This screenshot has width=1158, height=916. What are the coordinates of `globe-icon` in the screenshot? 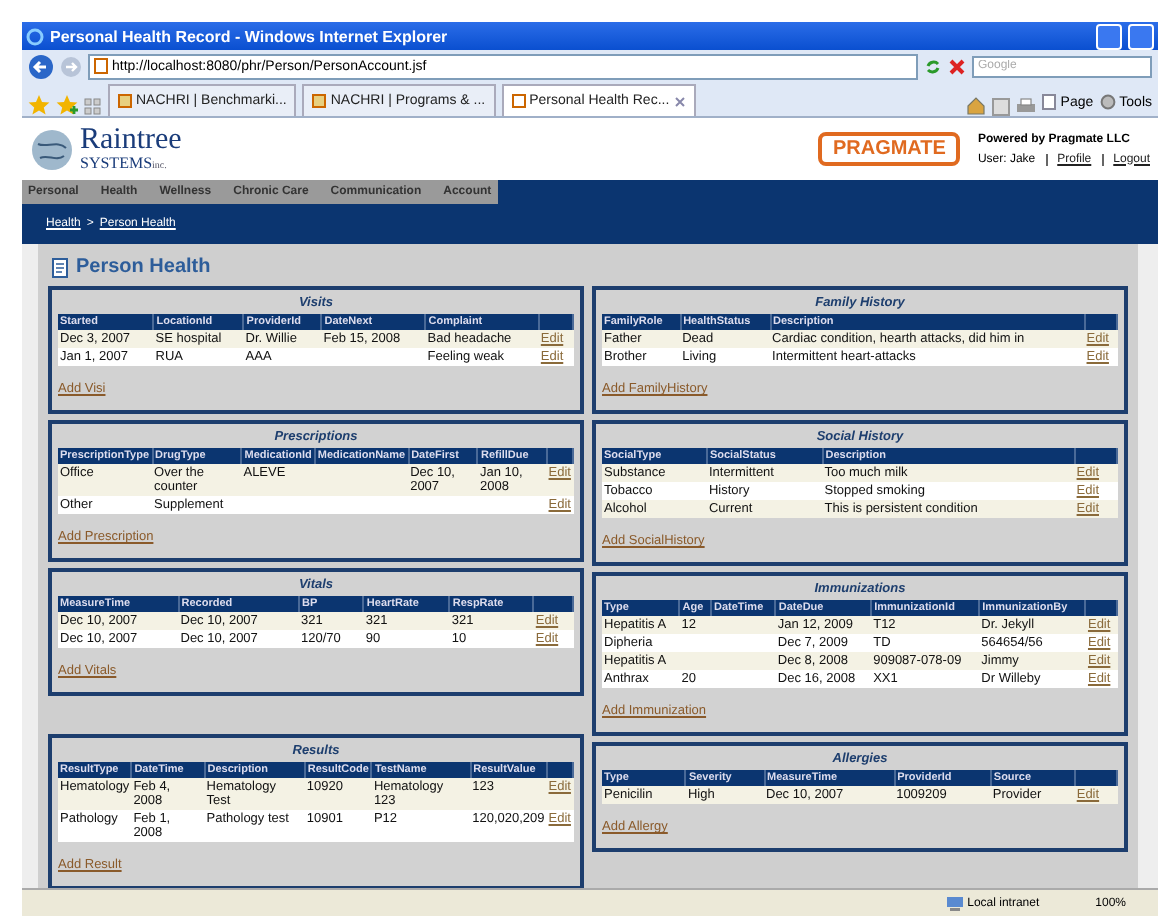 It's located at (52, 149).